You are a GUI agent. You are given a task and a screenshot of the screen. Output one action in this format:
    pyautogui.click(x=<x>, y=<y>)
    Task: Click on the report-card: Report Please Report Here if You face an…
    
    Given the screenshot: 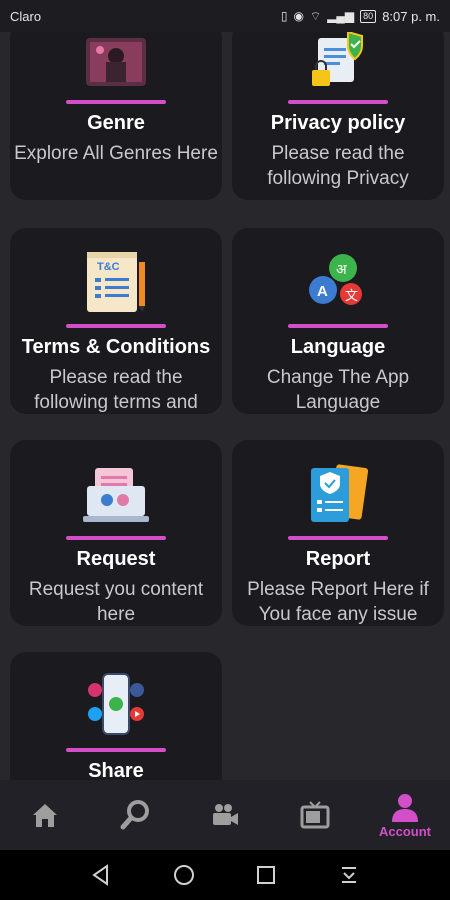 What is the action you would take?
    pyautogui.click(x=338, y=533)
    